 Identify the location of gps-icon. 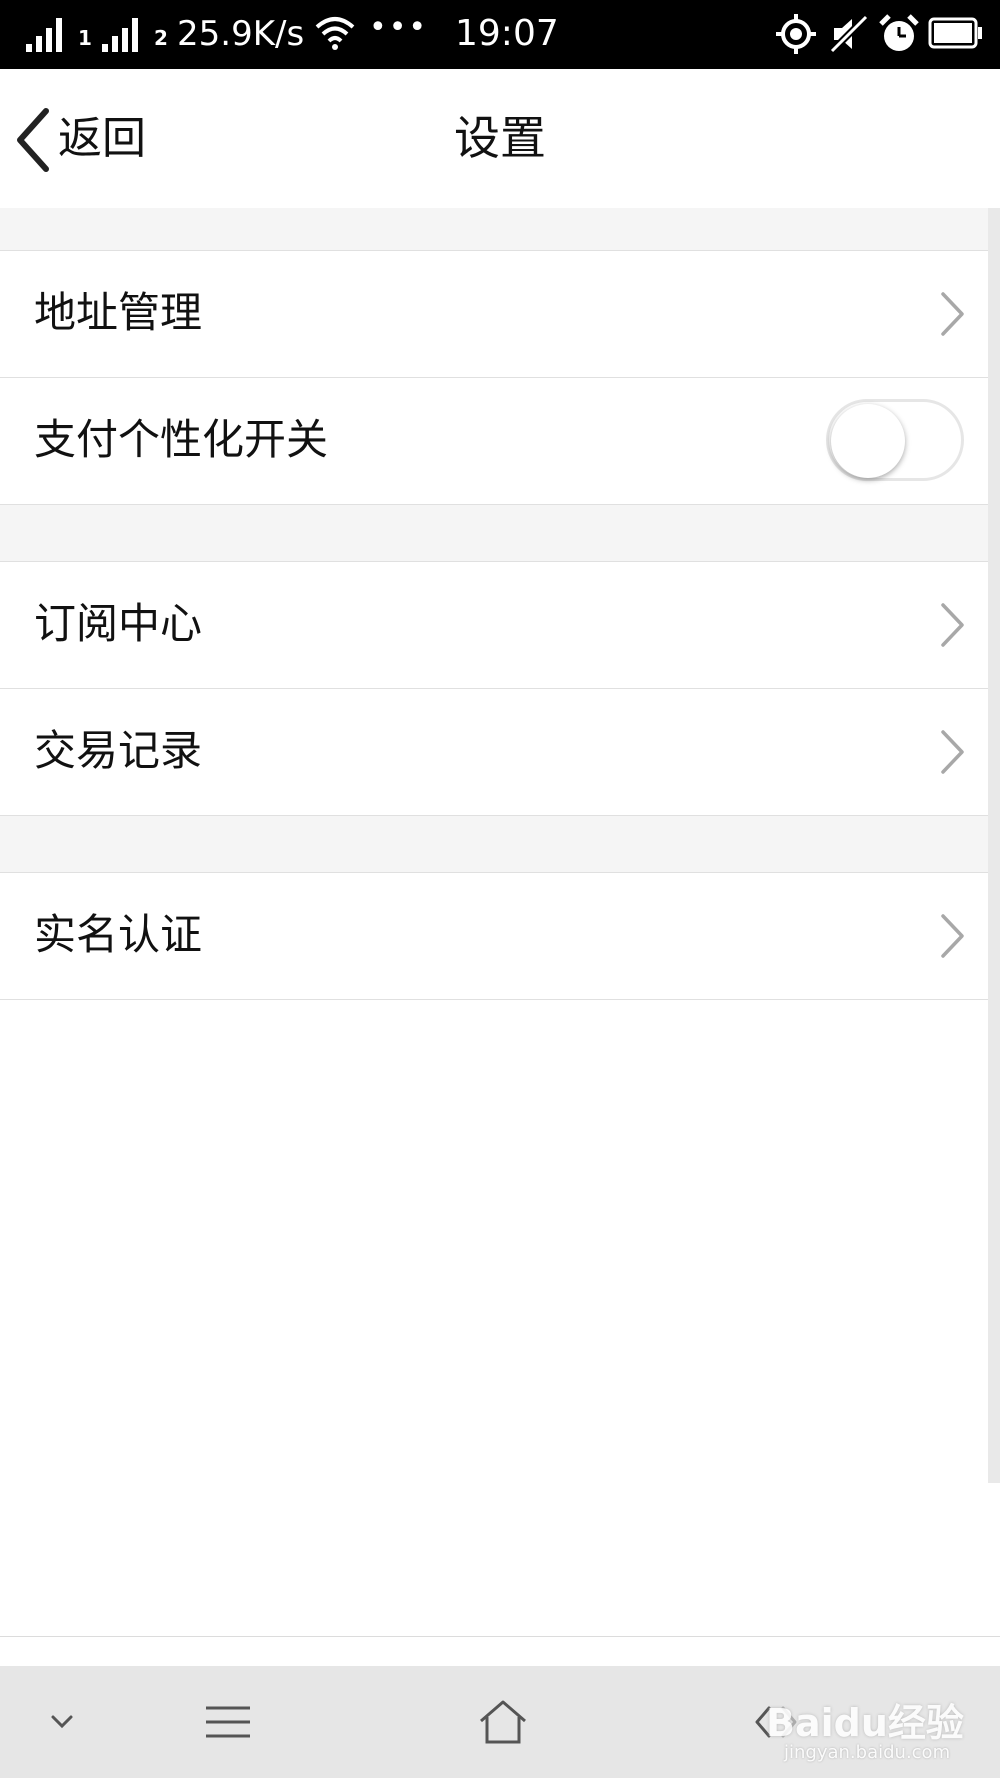
(796, 34).